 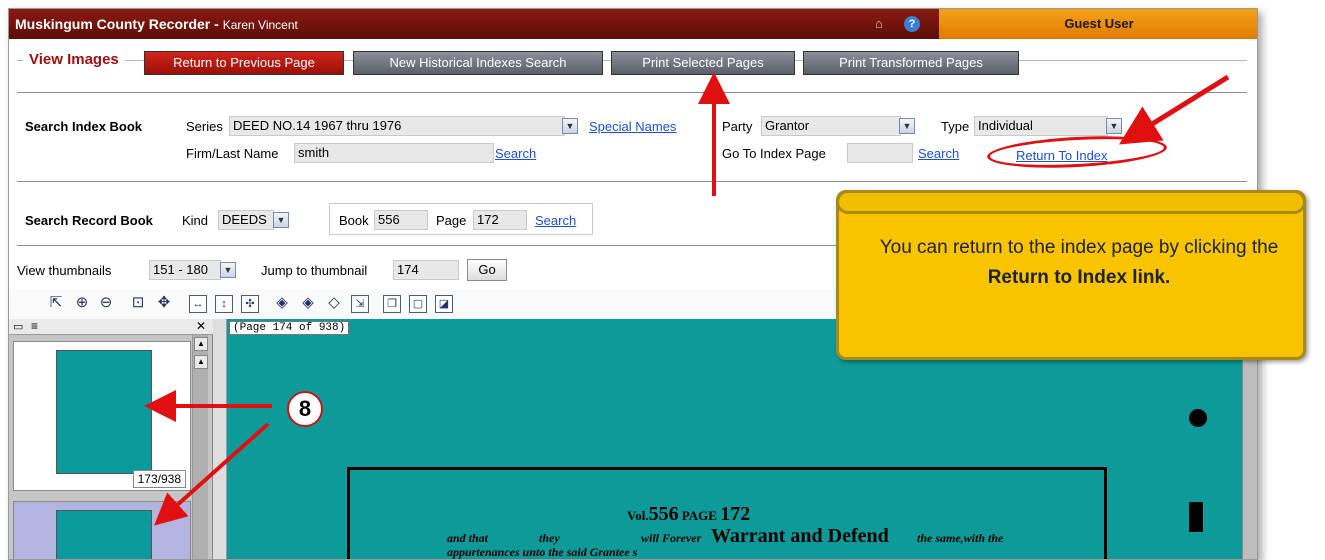 What do you see at coordinates (960, 538) in the screenshot?
I see `document-text-line: the same,with the` at bounding box center [960, 538].